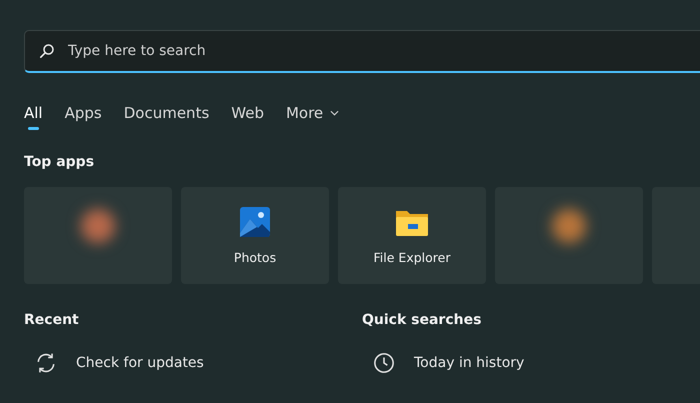  I want to click on section-heading: Recent, so click(52, 320).